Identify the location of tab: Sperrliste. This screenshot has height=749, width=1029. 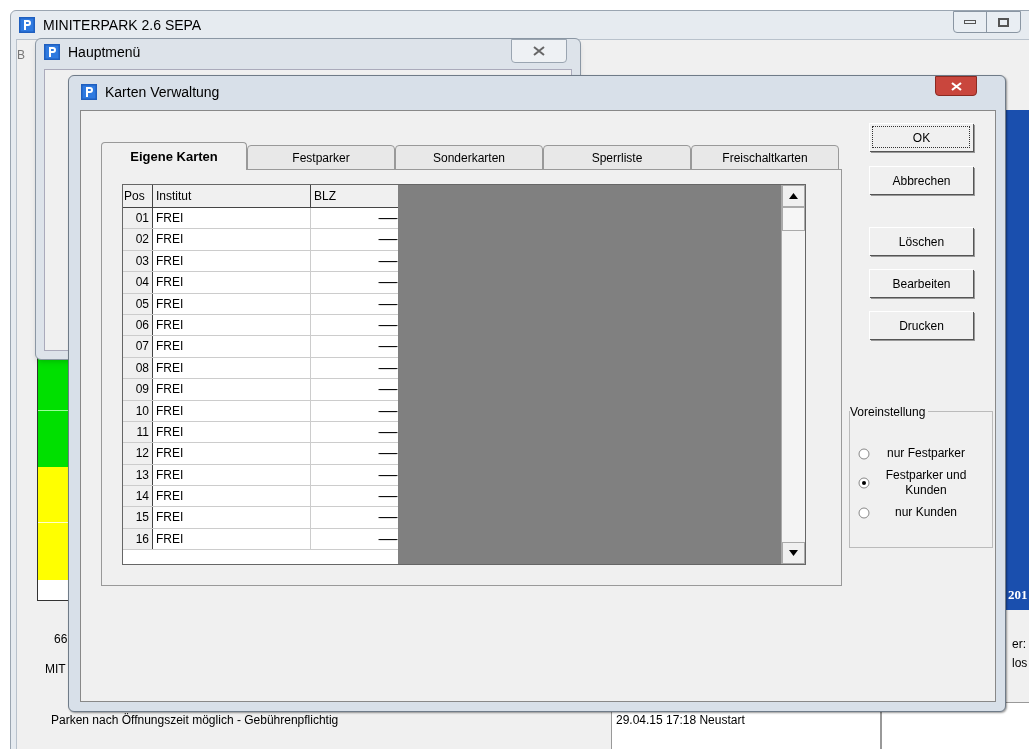
(617, 157).